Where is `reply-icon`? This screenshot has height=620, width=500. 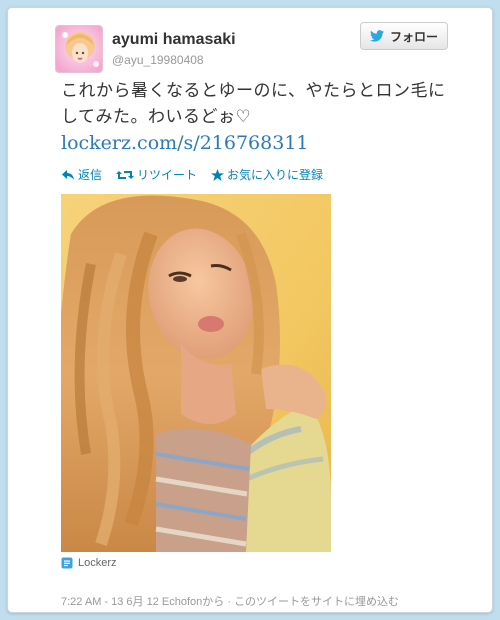 reply-icon is located at coordinates (68, 174).